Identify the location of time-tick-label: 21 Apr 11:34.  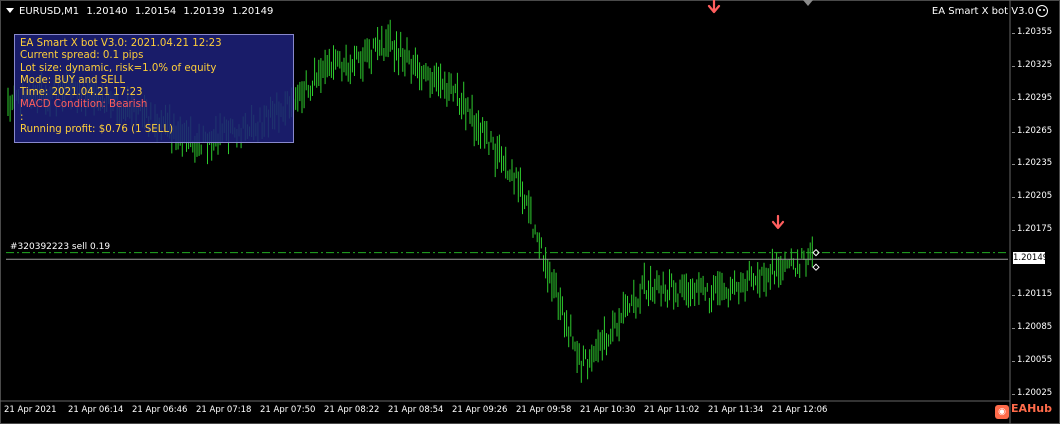
(736, 410).